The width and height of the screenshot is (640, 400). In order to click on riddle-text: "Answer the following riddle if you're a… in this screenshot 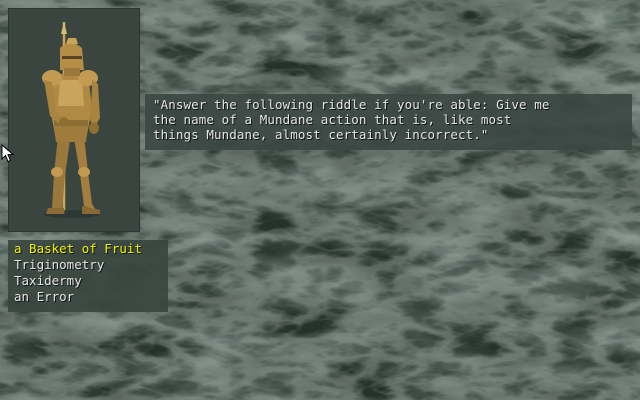, I will do `click(351, 119)`.